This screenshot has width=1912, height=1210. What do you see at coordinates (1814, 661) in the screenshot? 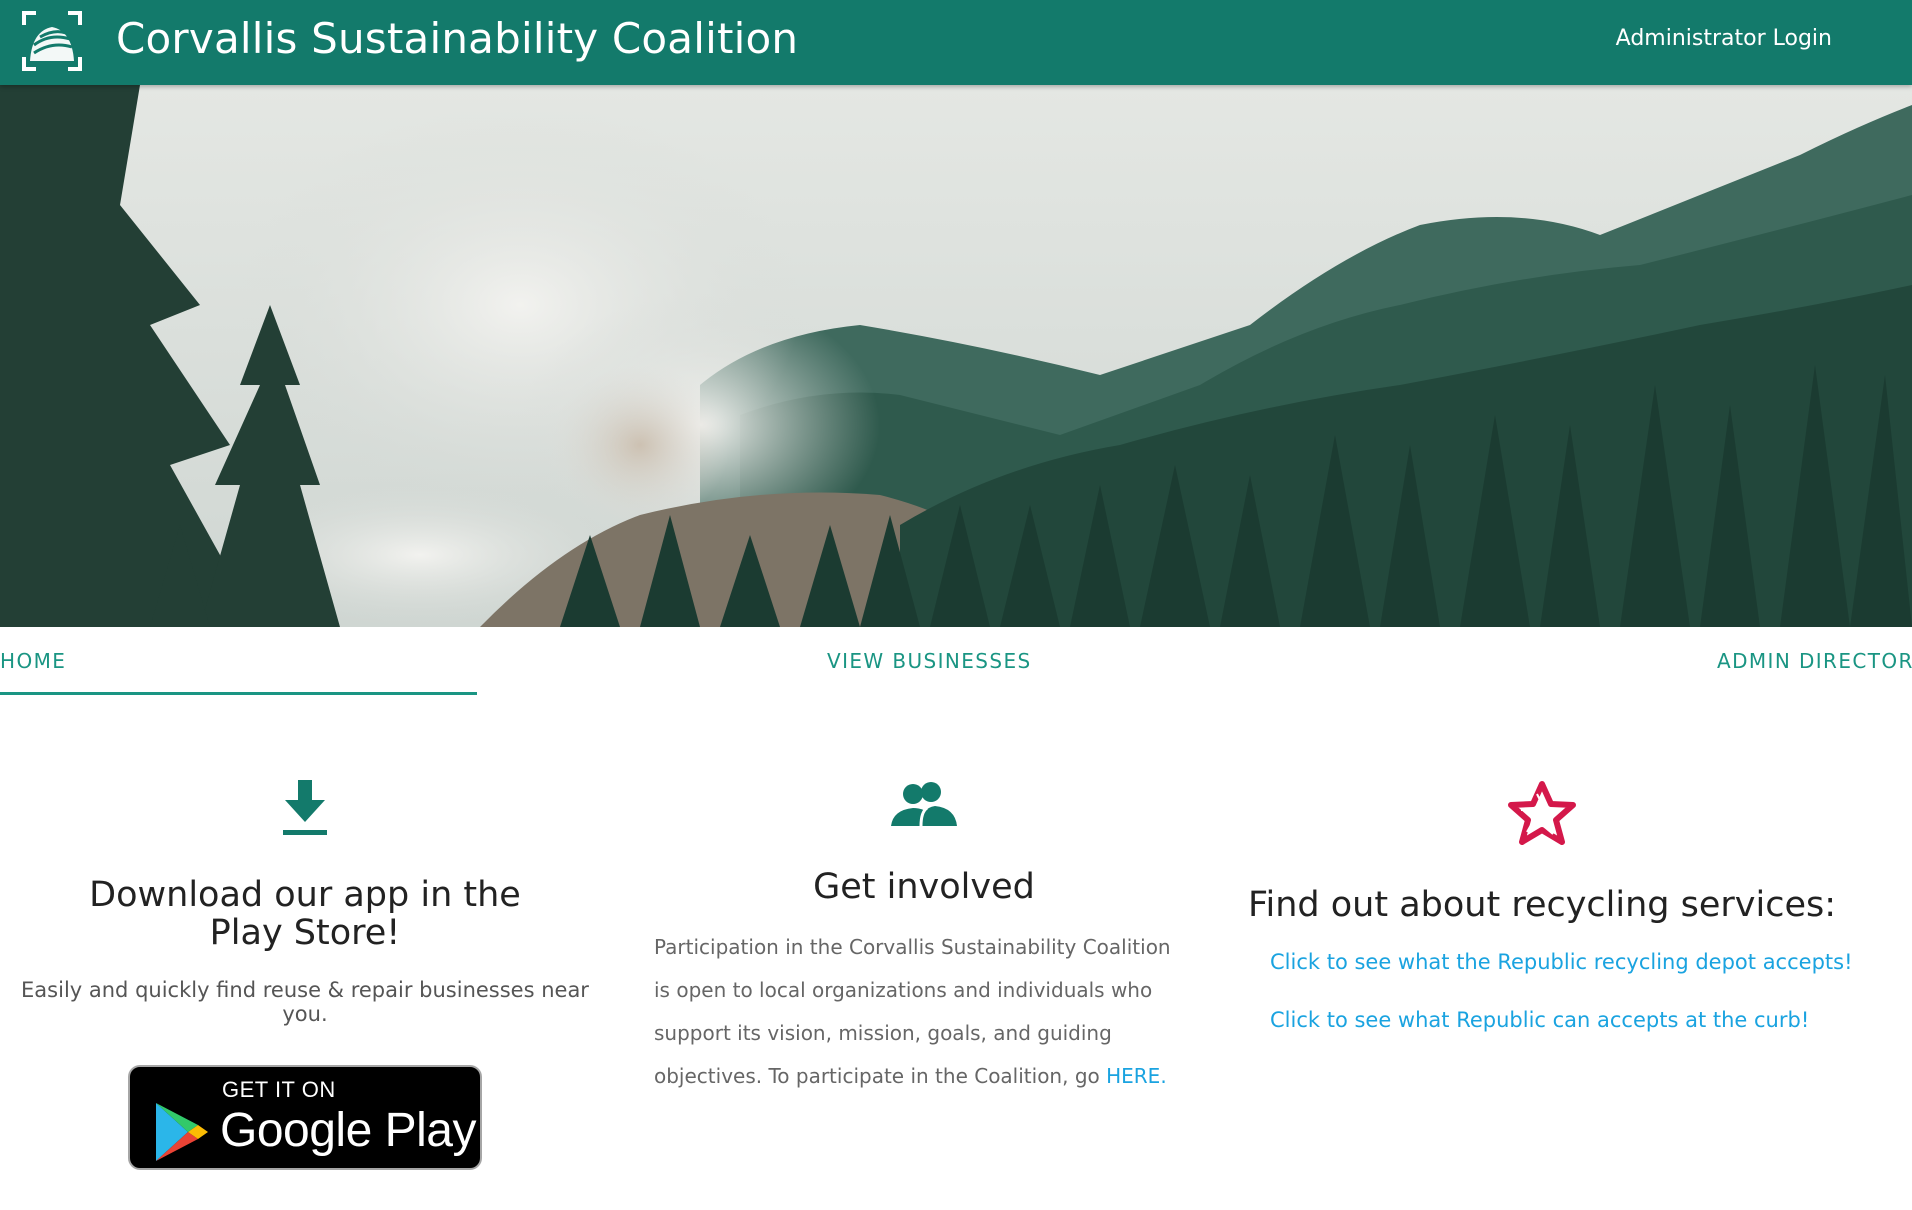
I see `tab-admin-directory: ADMIN DIRECTORY` at bounding box center [1814, 661].